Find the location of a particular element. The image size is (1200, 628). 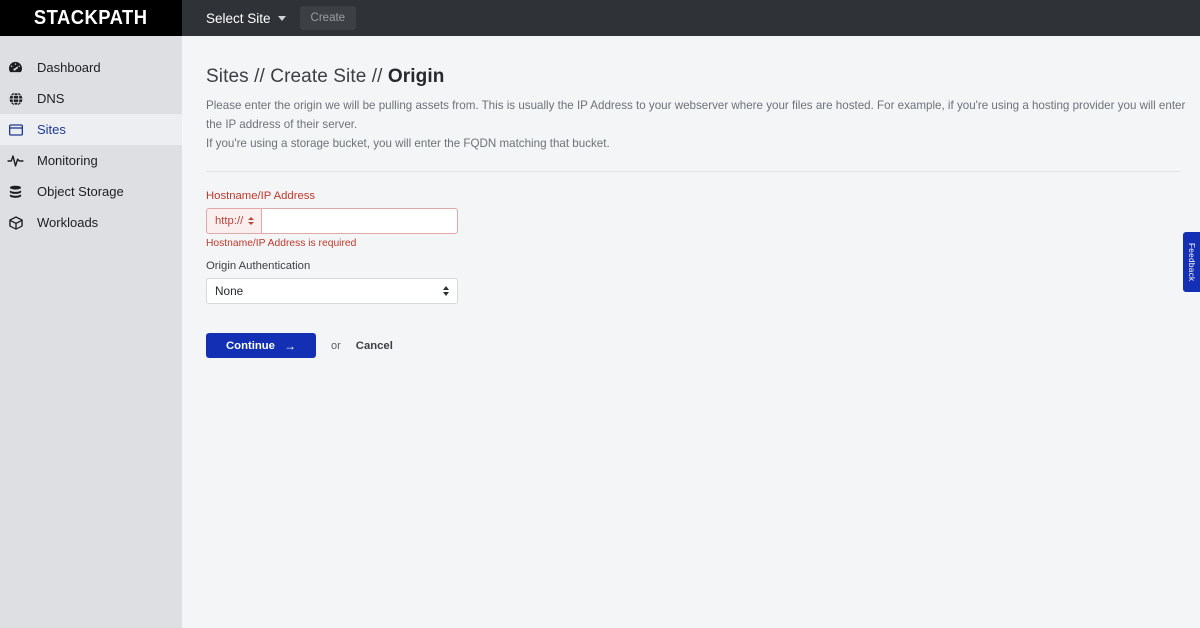

cancel-button: Cancel is located at coordinates (374, 346).